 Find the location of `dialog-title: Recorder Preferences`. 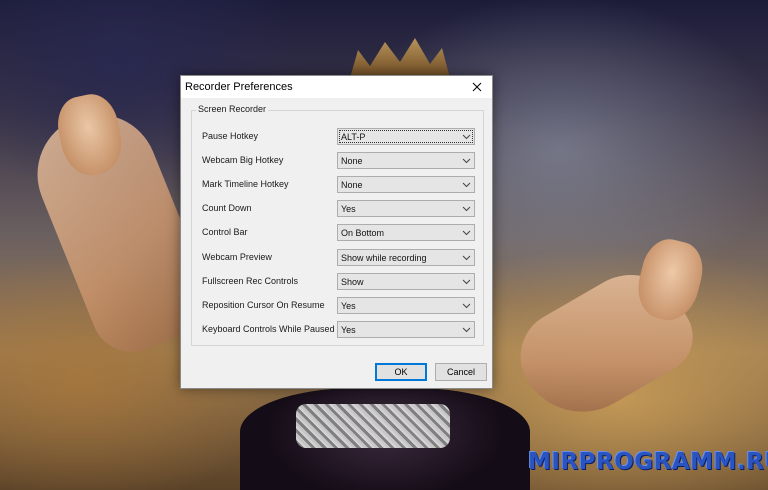

dialog-title: Recorder Preferences is located at coordinates (239, 87).